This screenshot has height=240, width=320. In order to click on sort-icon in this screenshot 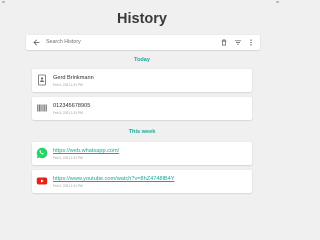, I will do `click(238, 42)`.